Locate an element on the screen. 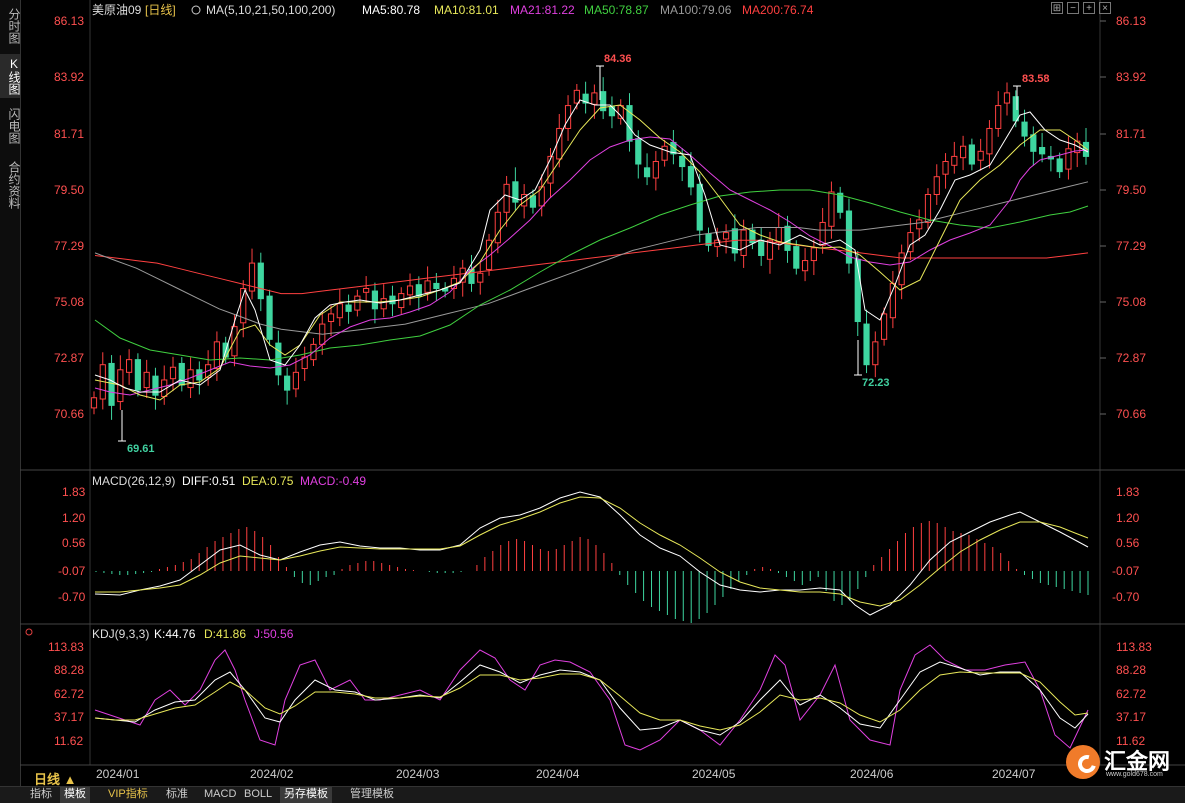  expand-icon: ⊞ is located at coordinates (1057, 8).